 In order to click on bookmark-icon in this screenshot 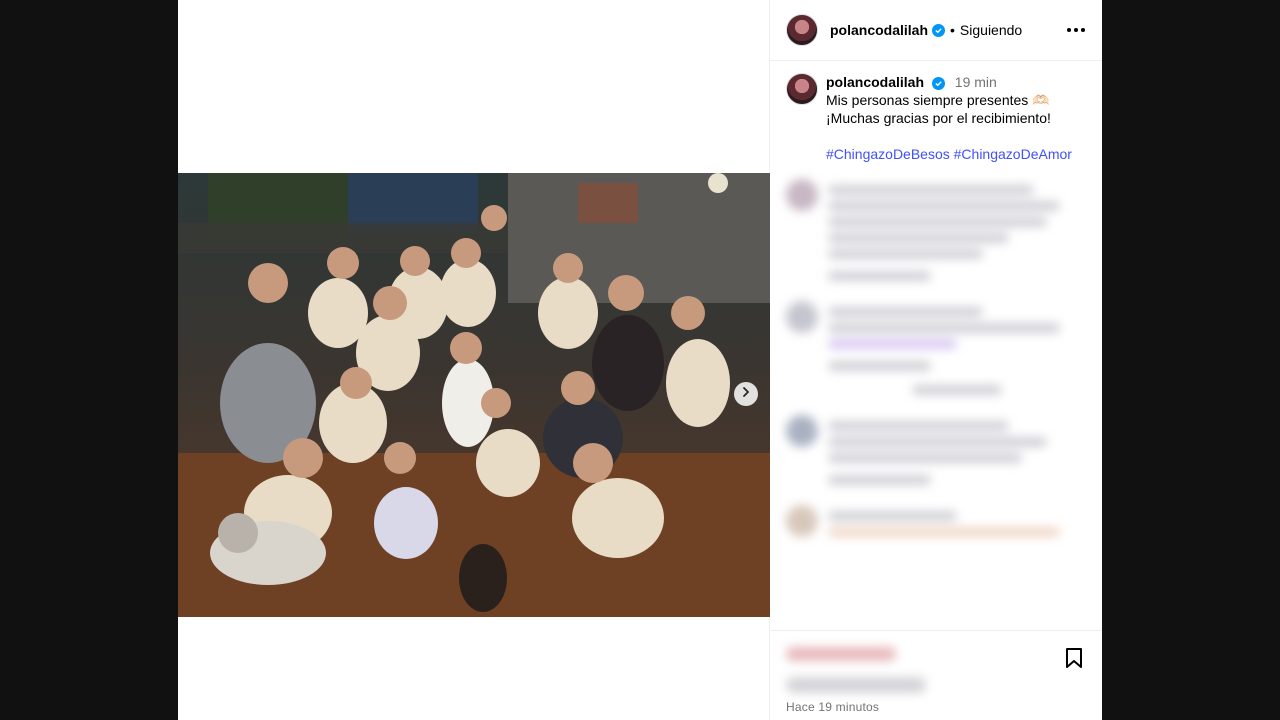, I will do `click(1074, 660)`.